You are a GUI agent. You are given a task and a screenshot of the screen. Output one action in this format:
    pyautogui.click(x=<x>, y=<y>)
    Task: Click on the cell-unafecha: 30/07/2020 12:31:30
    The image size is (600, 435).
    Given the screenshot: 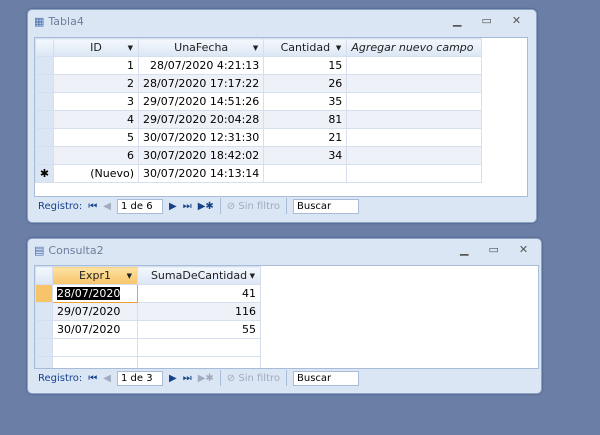 What is the action you would take?
    pyautogui.click(x=201, y=137)
    